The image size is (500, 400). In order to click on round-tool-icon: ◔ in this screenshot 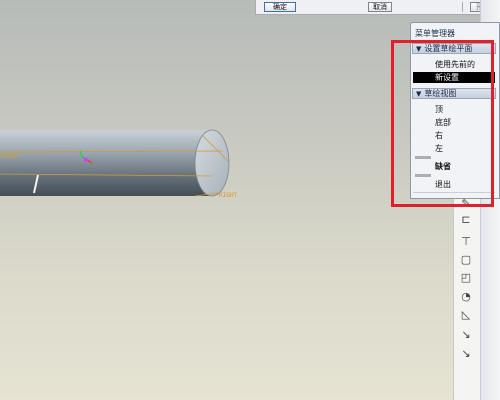, I will do `click(466, 297)`.